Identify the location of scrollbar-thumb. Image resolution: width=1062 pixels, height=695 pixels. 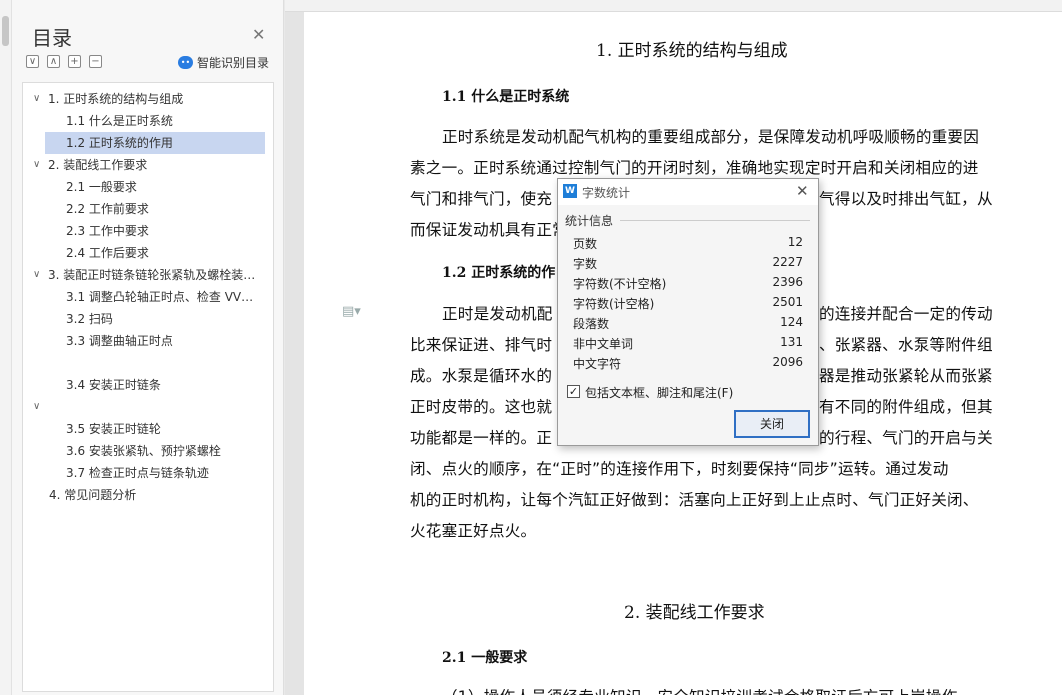
(5, 31).